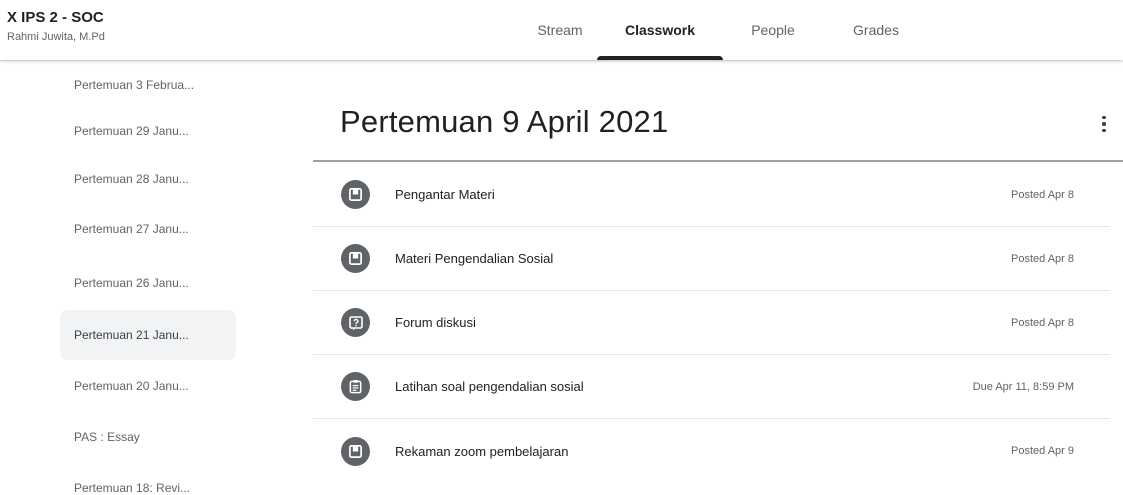 The height and width of the screenshot is (495, 1123). I want to click on tab-grades: Grades, so click(876, 30).